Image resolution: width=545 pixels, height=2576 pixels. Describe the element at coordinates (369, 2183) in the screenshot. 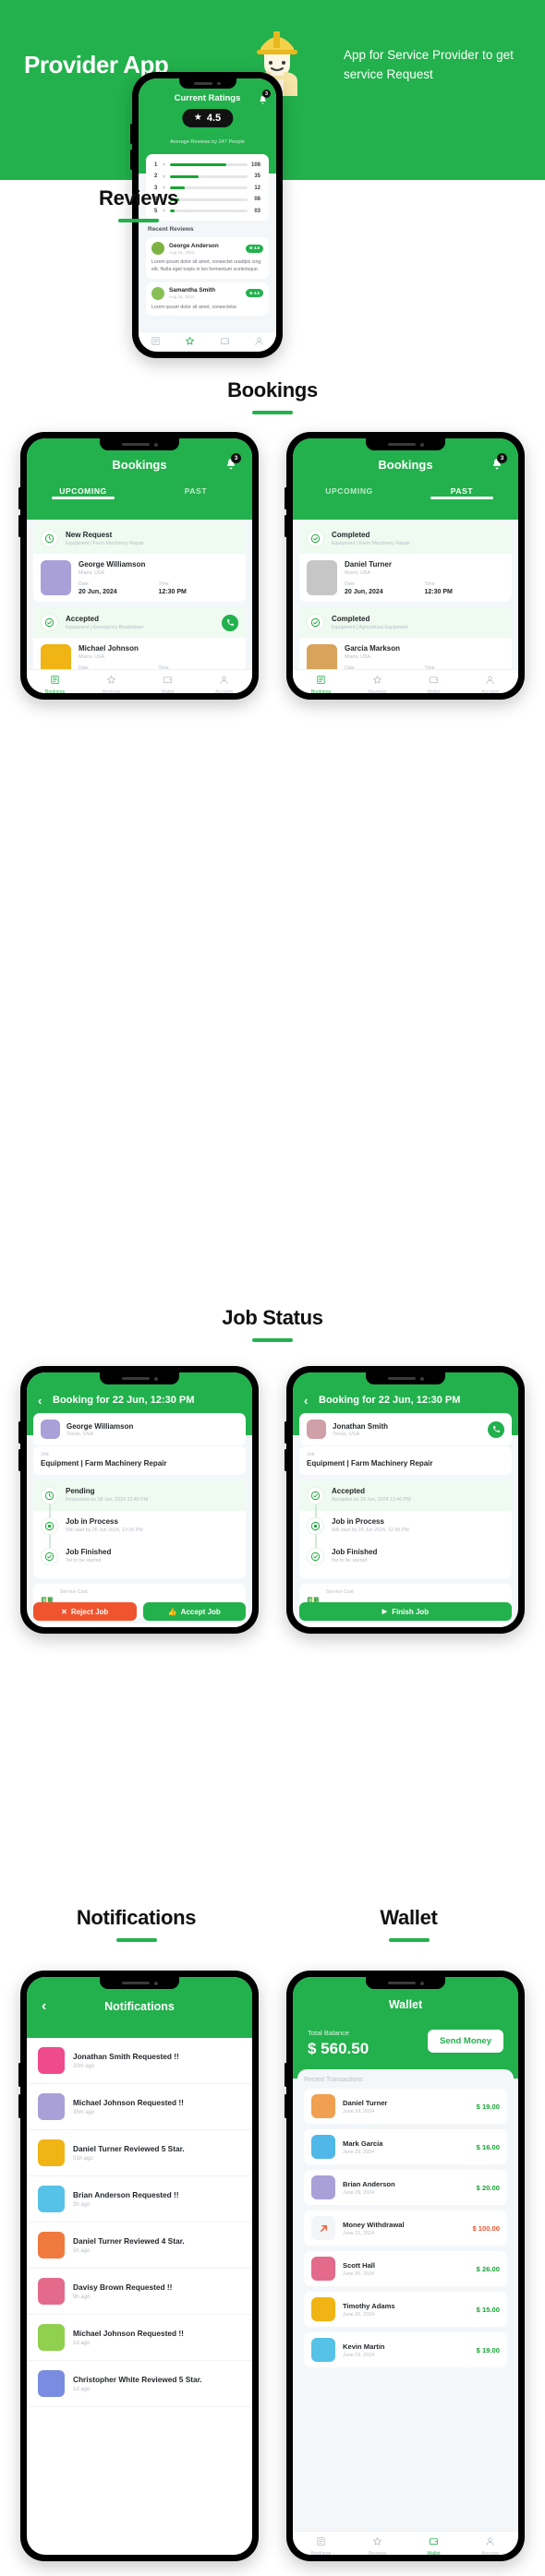

I see `transaction-name: Brian Anderson` at that location.